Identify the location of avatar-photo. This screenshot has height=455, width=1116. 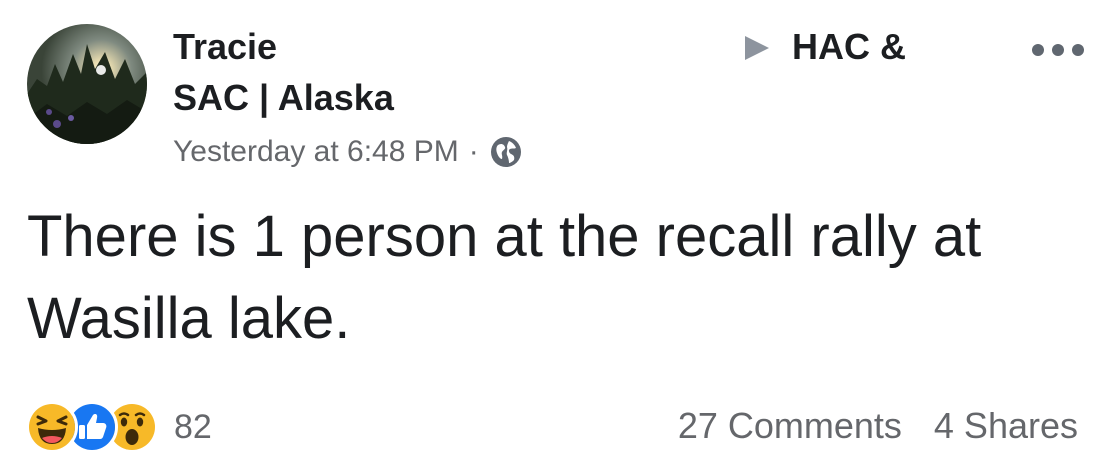
(87, 84).